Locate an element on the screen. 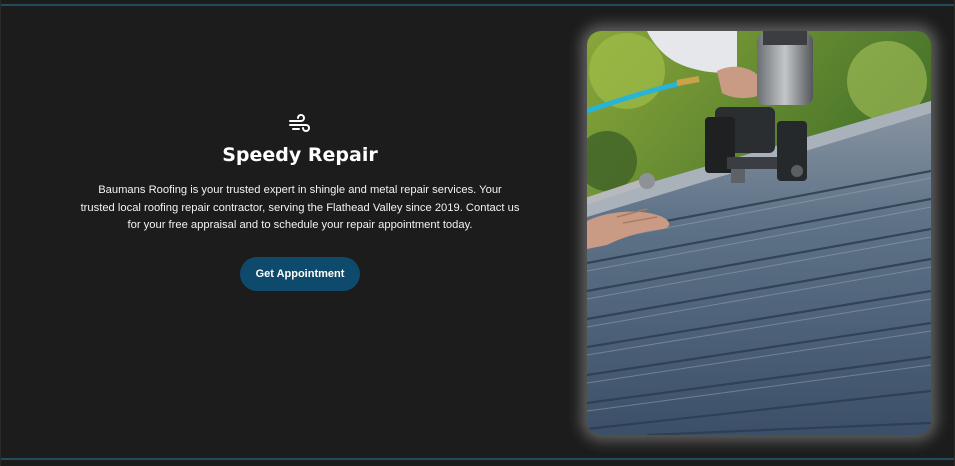 The height and width of the screenshot is (466, 955). bottom-divider is located at coordinates (477, 459).